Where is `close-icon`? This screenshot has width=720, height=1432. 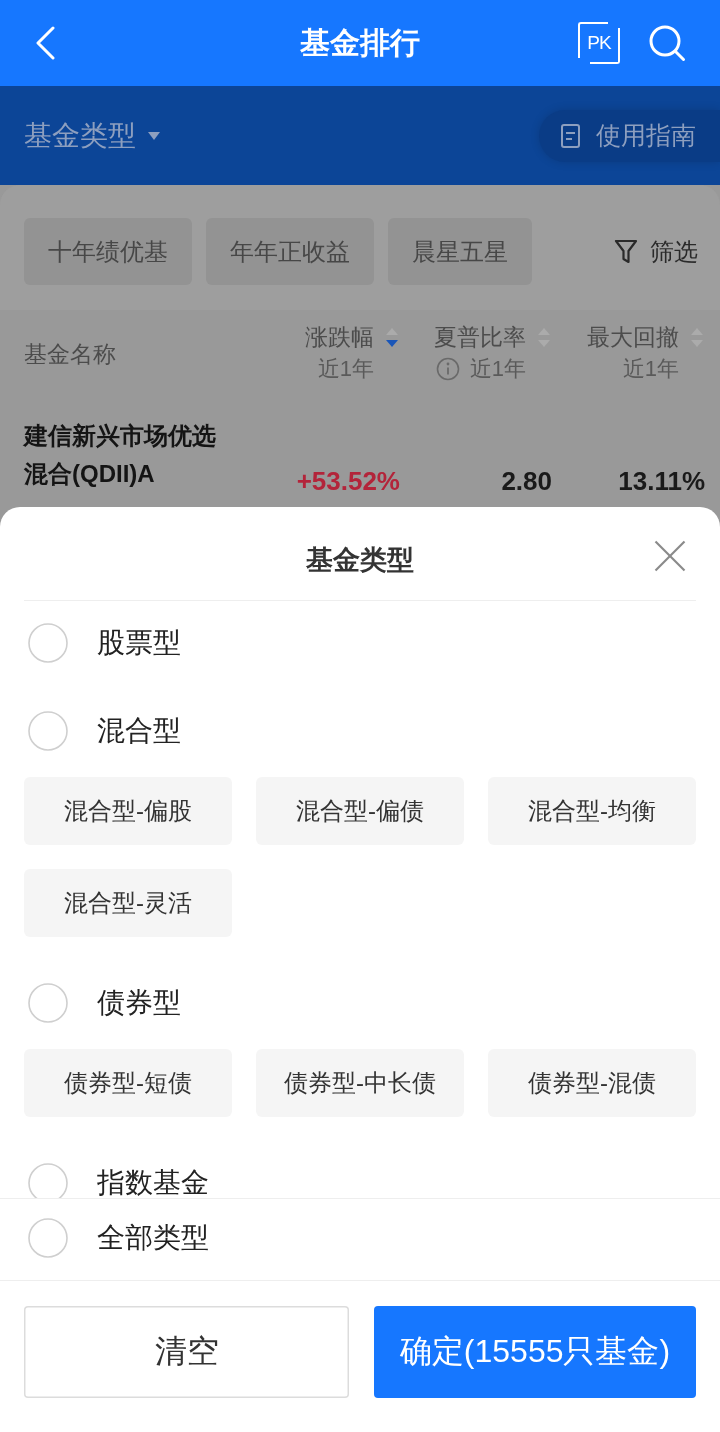 close-icon is located at coordinates (670, 555).